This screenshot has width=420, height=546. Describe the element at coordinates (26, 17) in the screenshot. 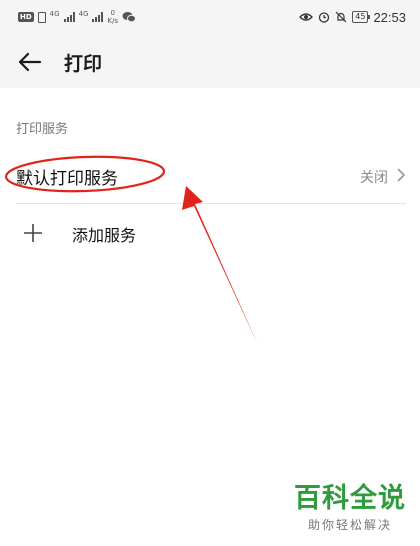

I see `hd-badge: HD` at that location.